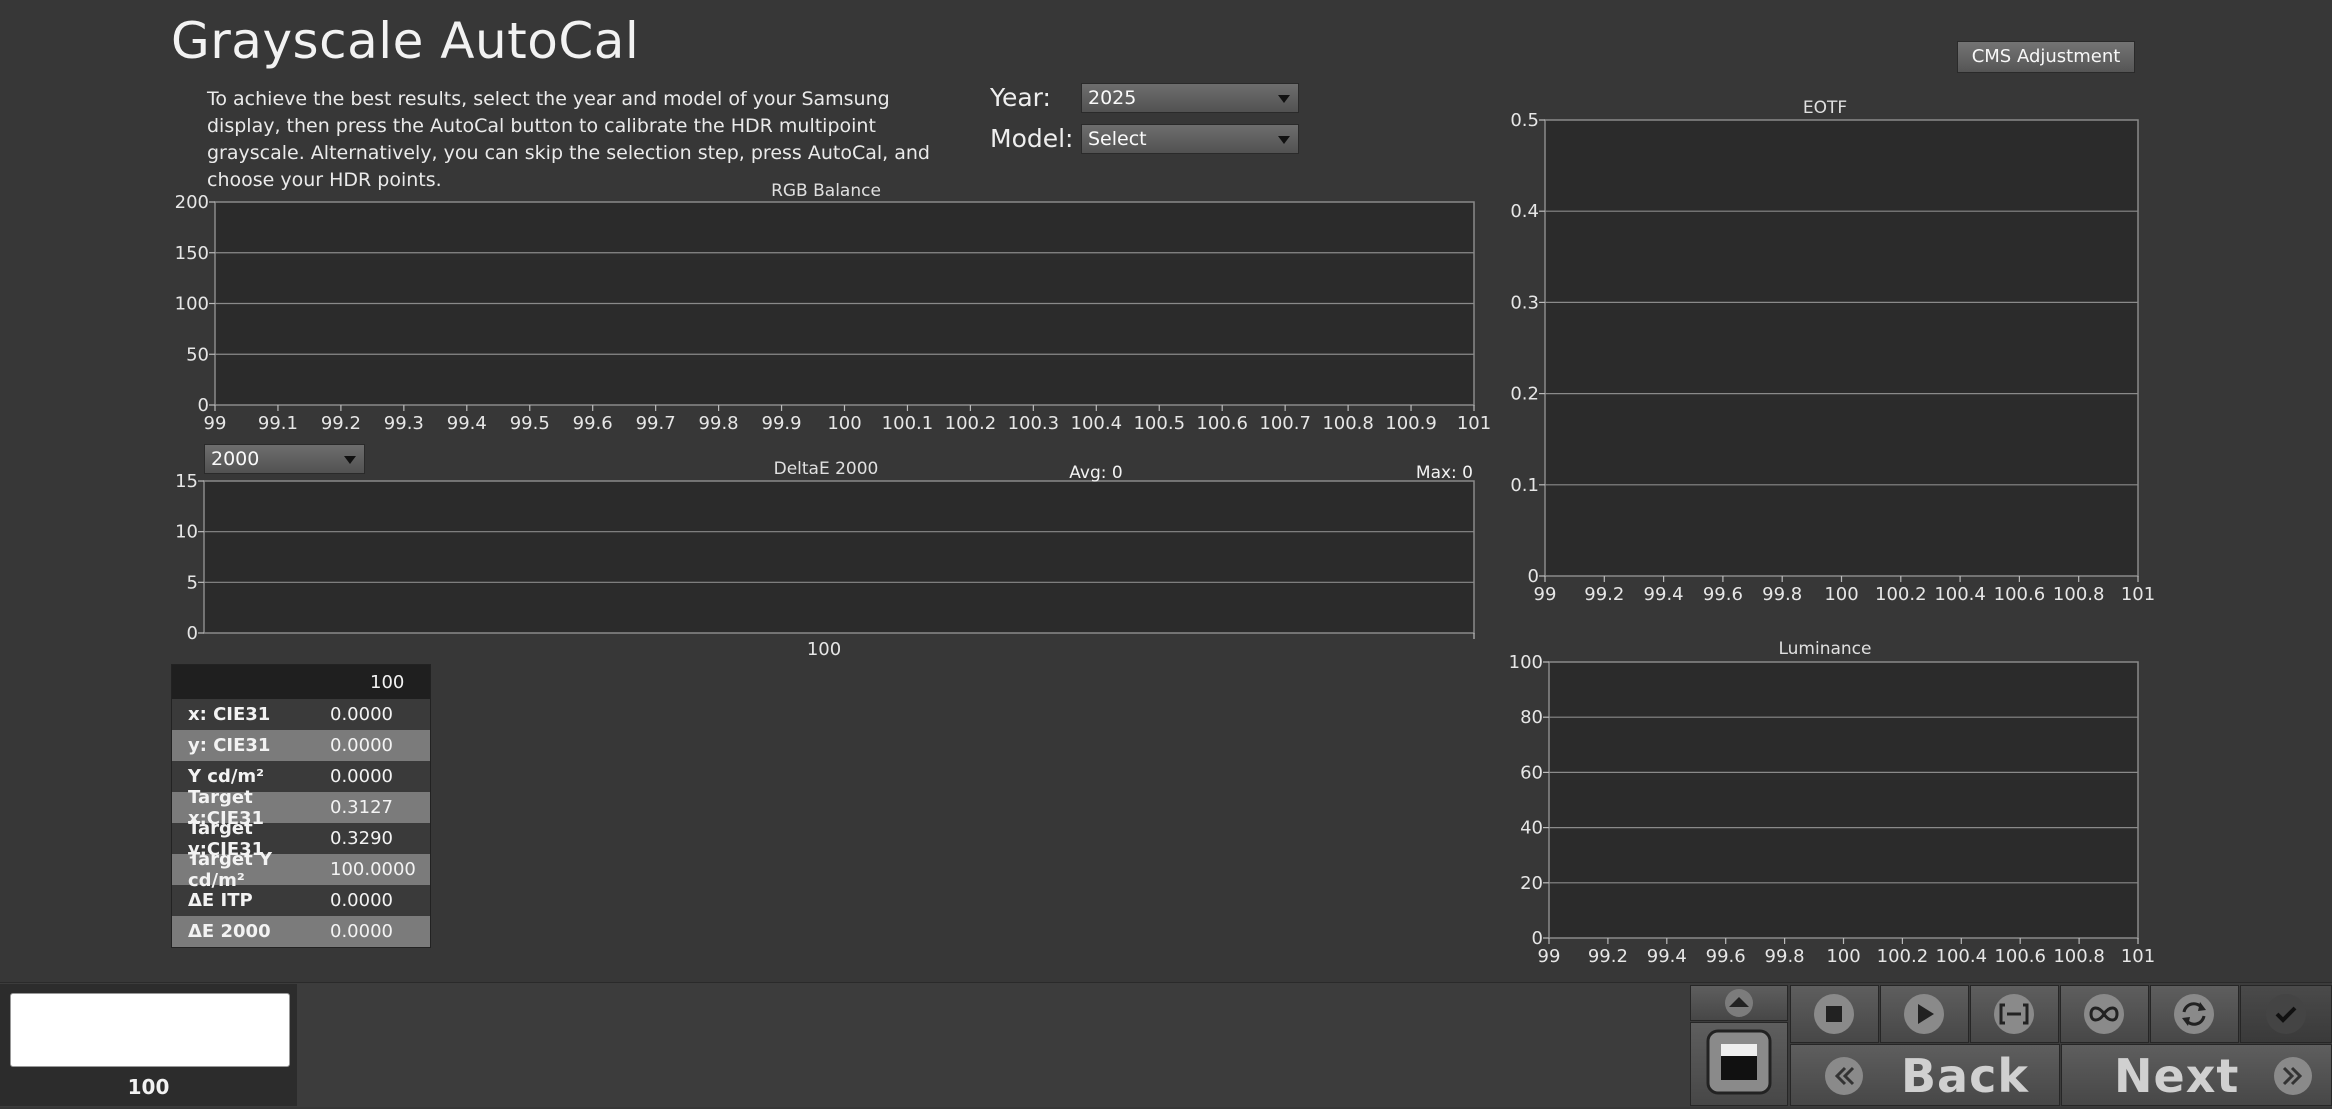  Describe the element at coordinates (150, 1030) in the screenshot. I see `swatch-preview` at that location.